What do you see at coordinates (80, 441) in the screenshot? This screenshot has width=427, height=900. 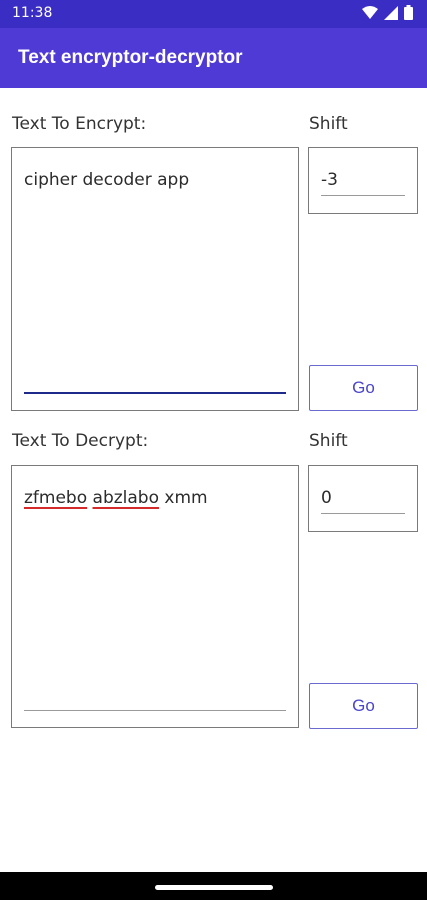 I see `decrypt-label: Text To Decrypt:` at bounding box center [80, 441].